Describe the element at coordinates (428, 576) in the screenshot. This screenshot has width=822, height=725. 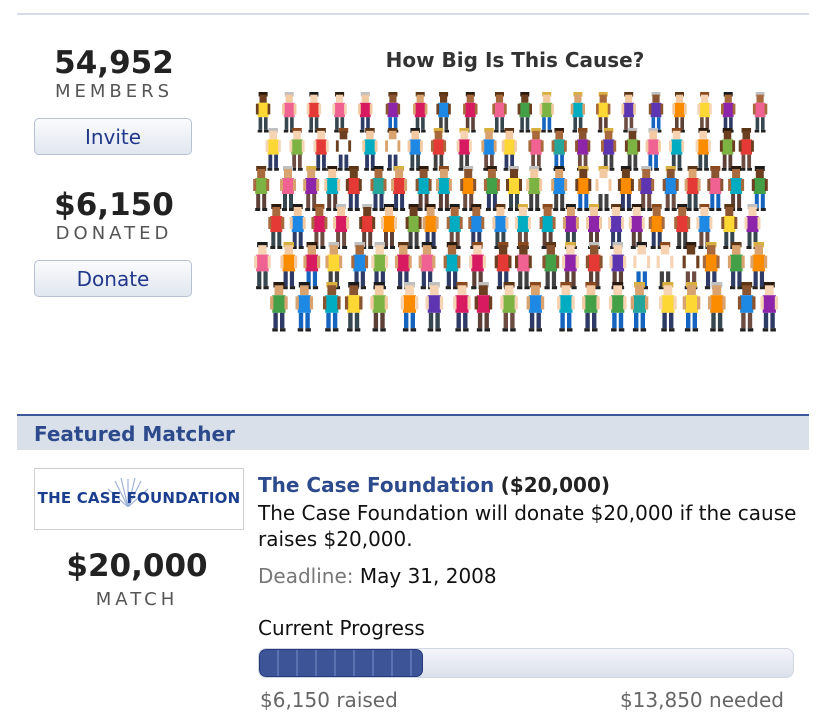
I see `deadline-value: May 31, 2008` at that location.